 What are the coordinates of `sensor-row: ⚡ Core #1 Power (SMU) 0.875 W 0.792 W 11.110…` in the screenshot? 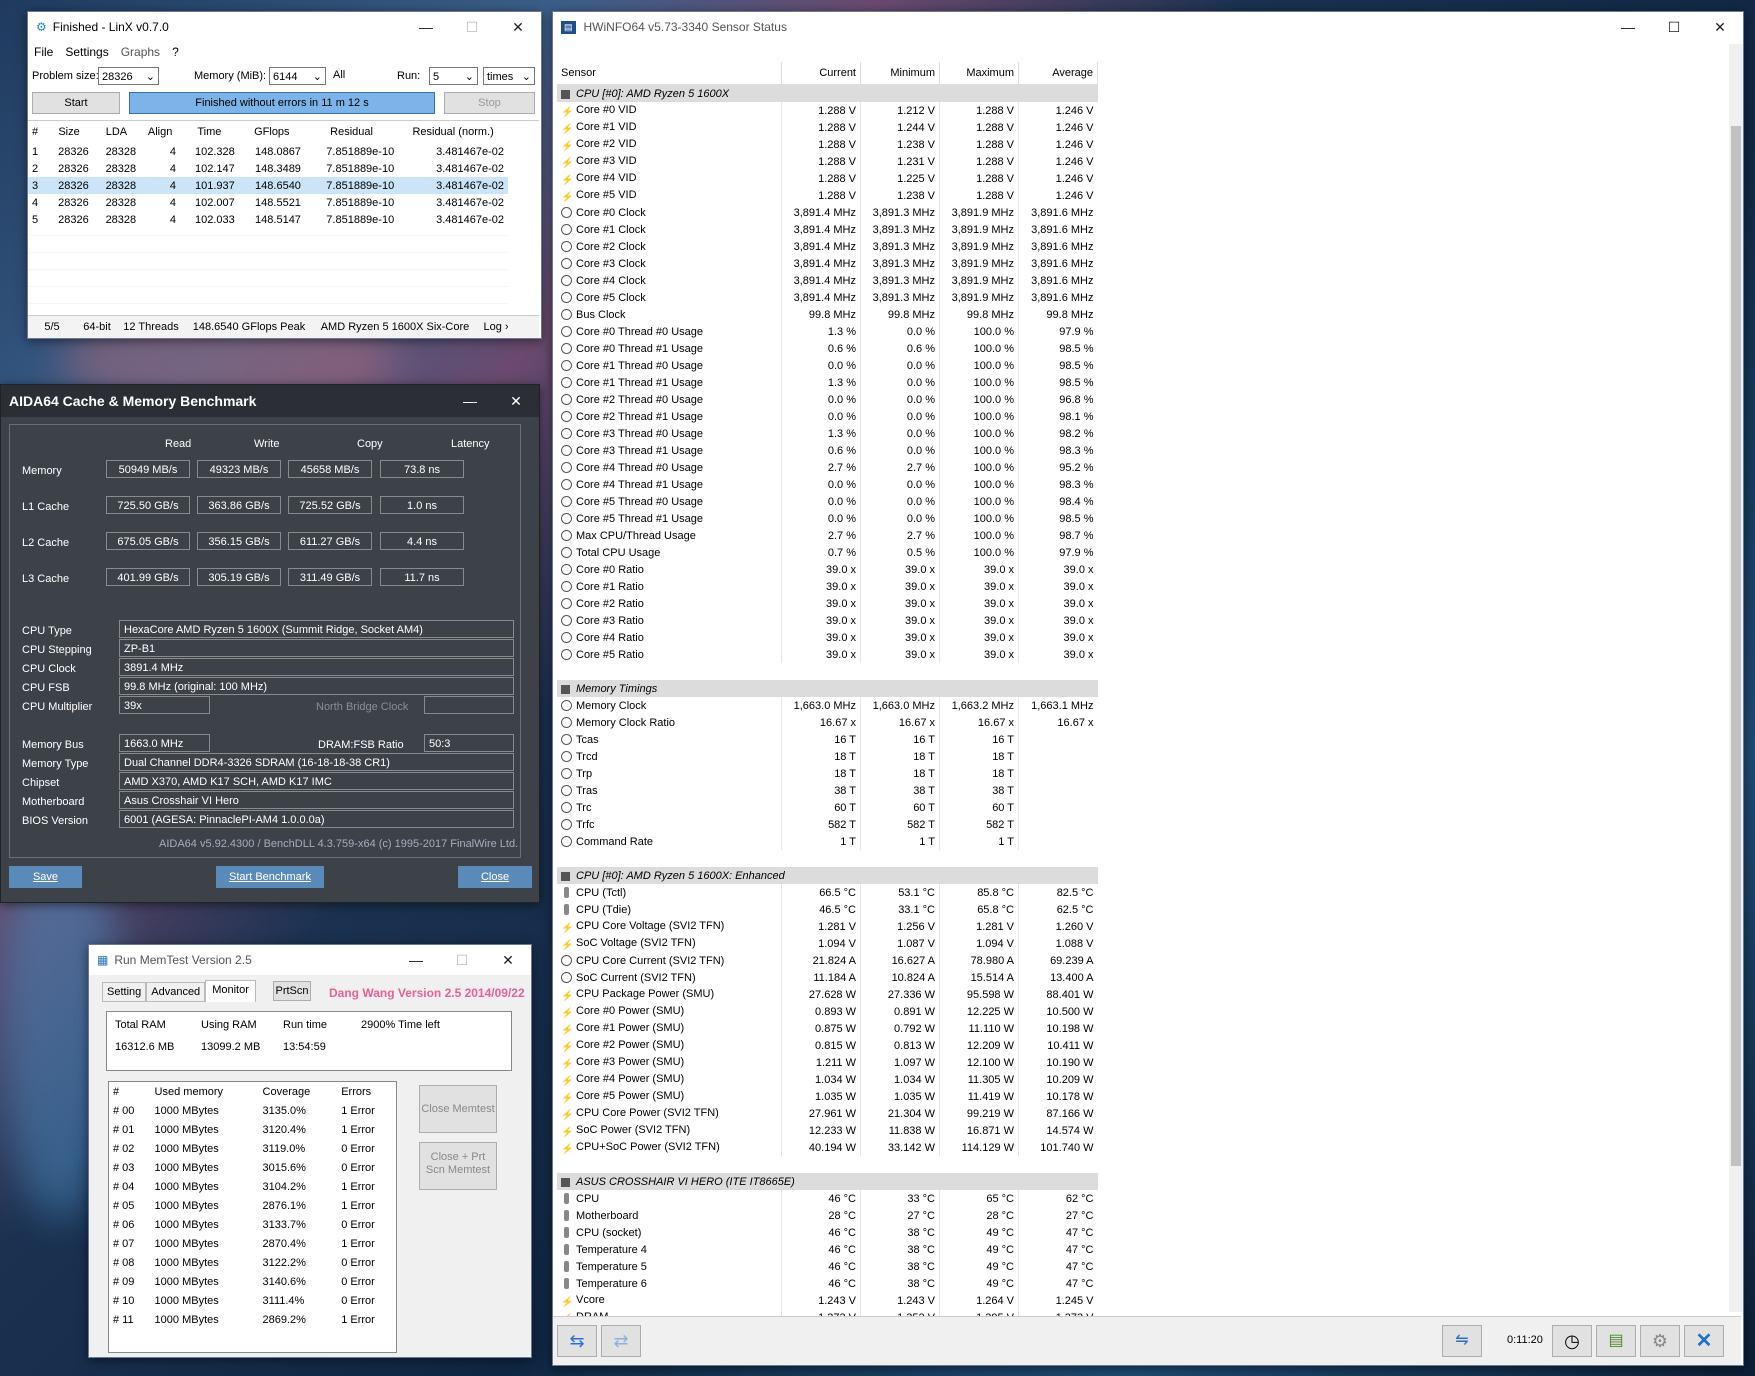 It's located at (827, 1028).